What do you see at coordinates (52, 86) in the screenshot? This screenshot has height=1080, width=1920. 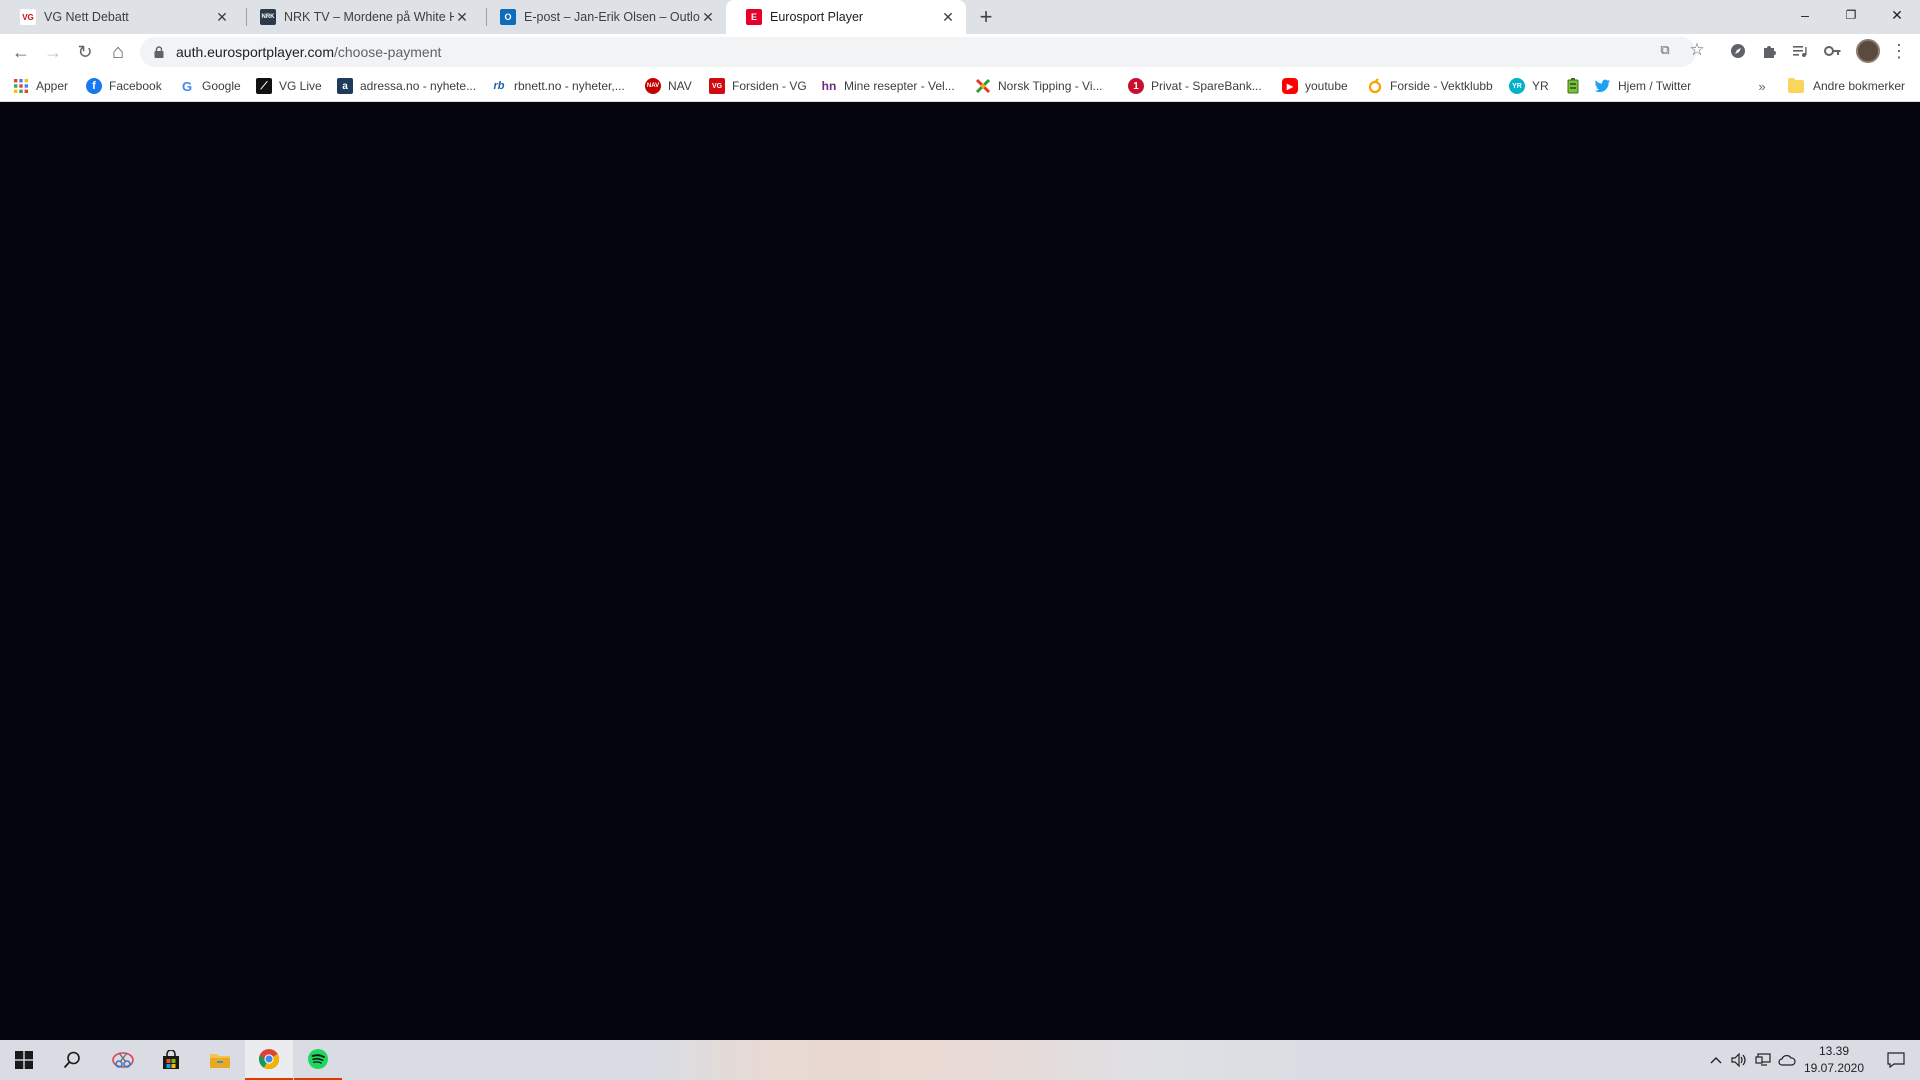 I see `bookmark-label: Apper` at bounding box center [52, 86].